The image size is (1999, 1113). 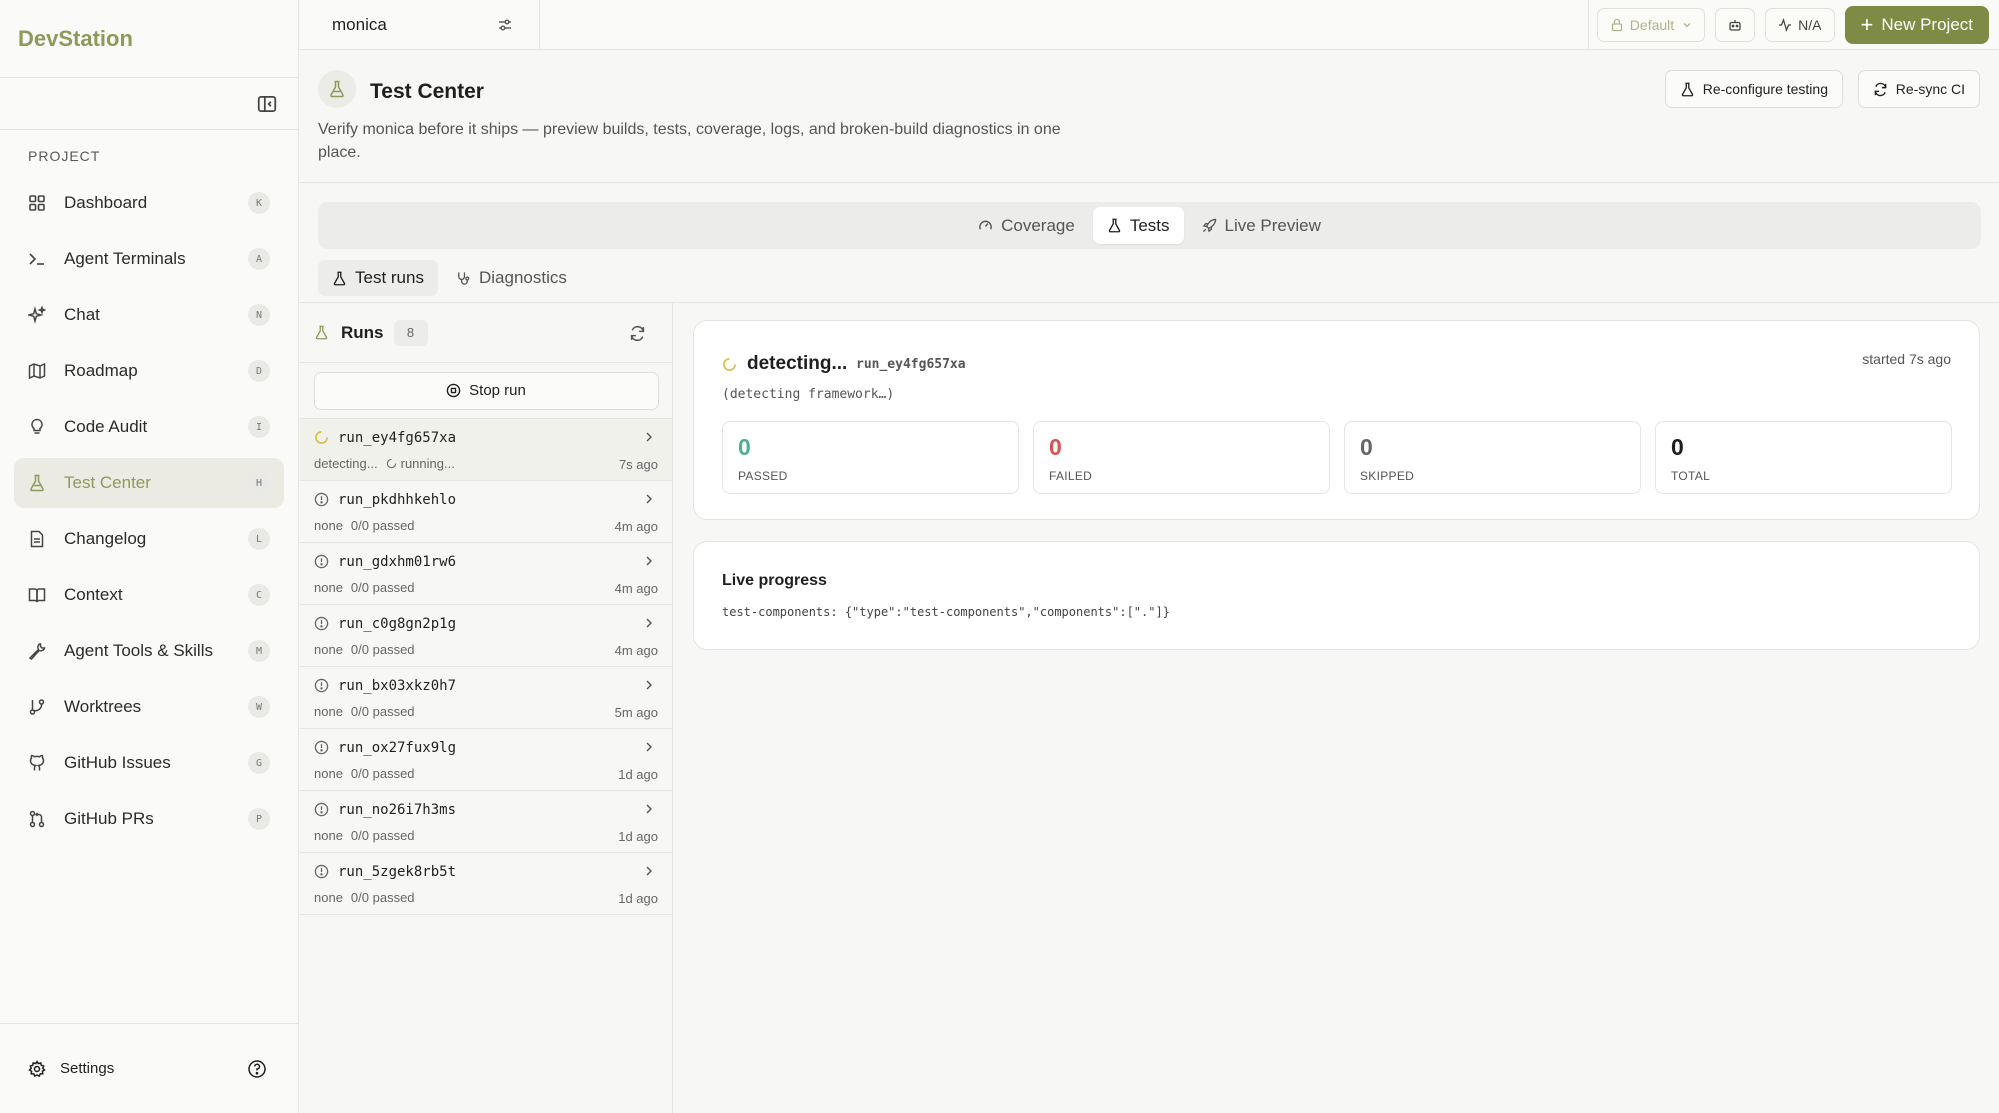 I want to click on sidebar-item-label: Worktrees, so click(x=103, y=706).